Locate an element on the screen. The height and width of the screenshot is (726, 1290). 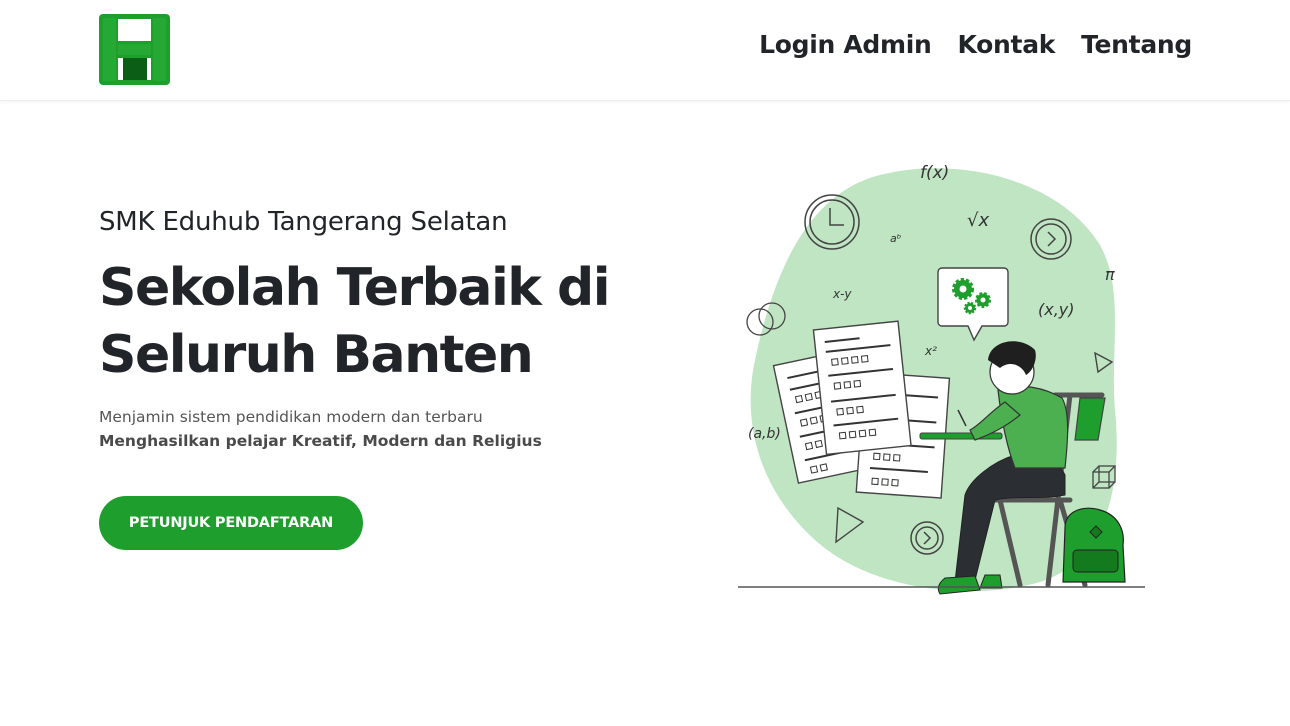
hero-headline: Sekolah Terbaik di Seluruh Banten is located at coordinates (379, 322).